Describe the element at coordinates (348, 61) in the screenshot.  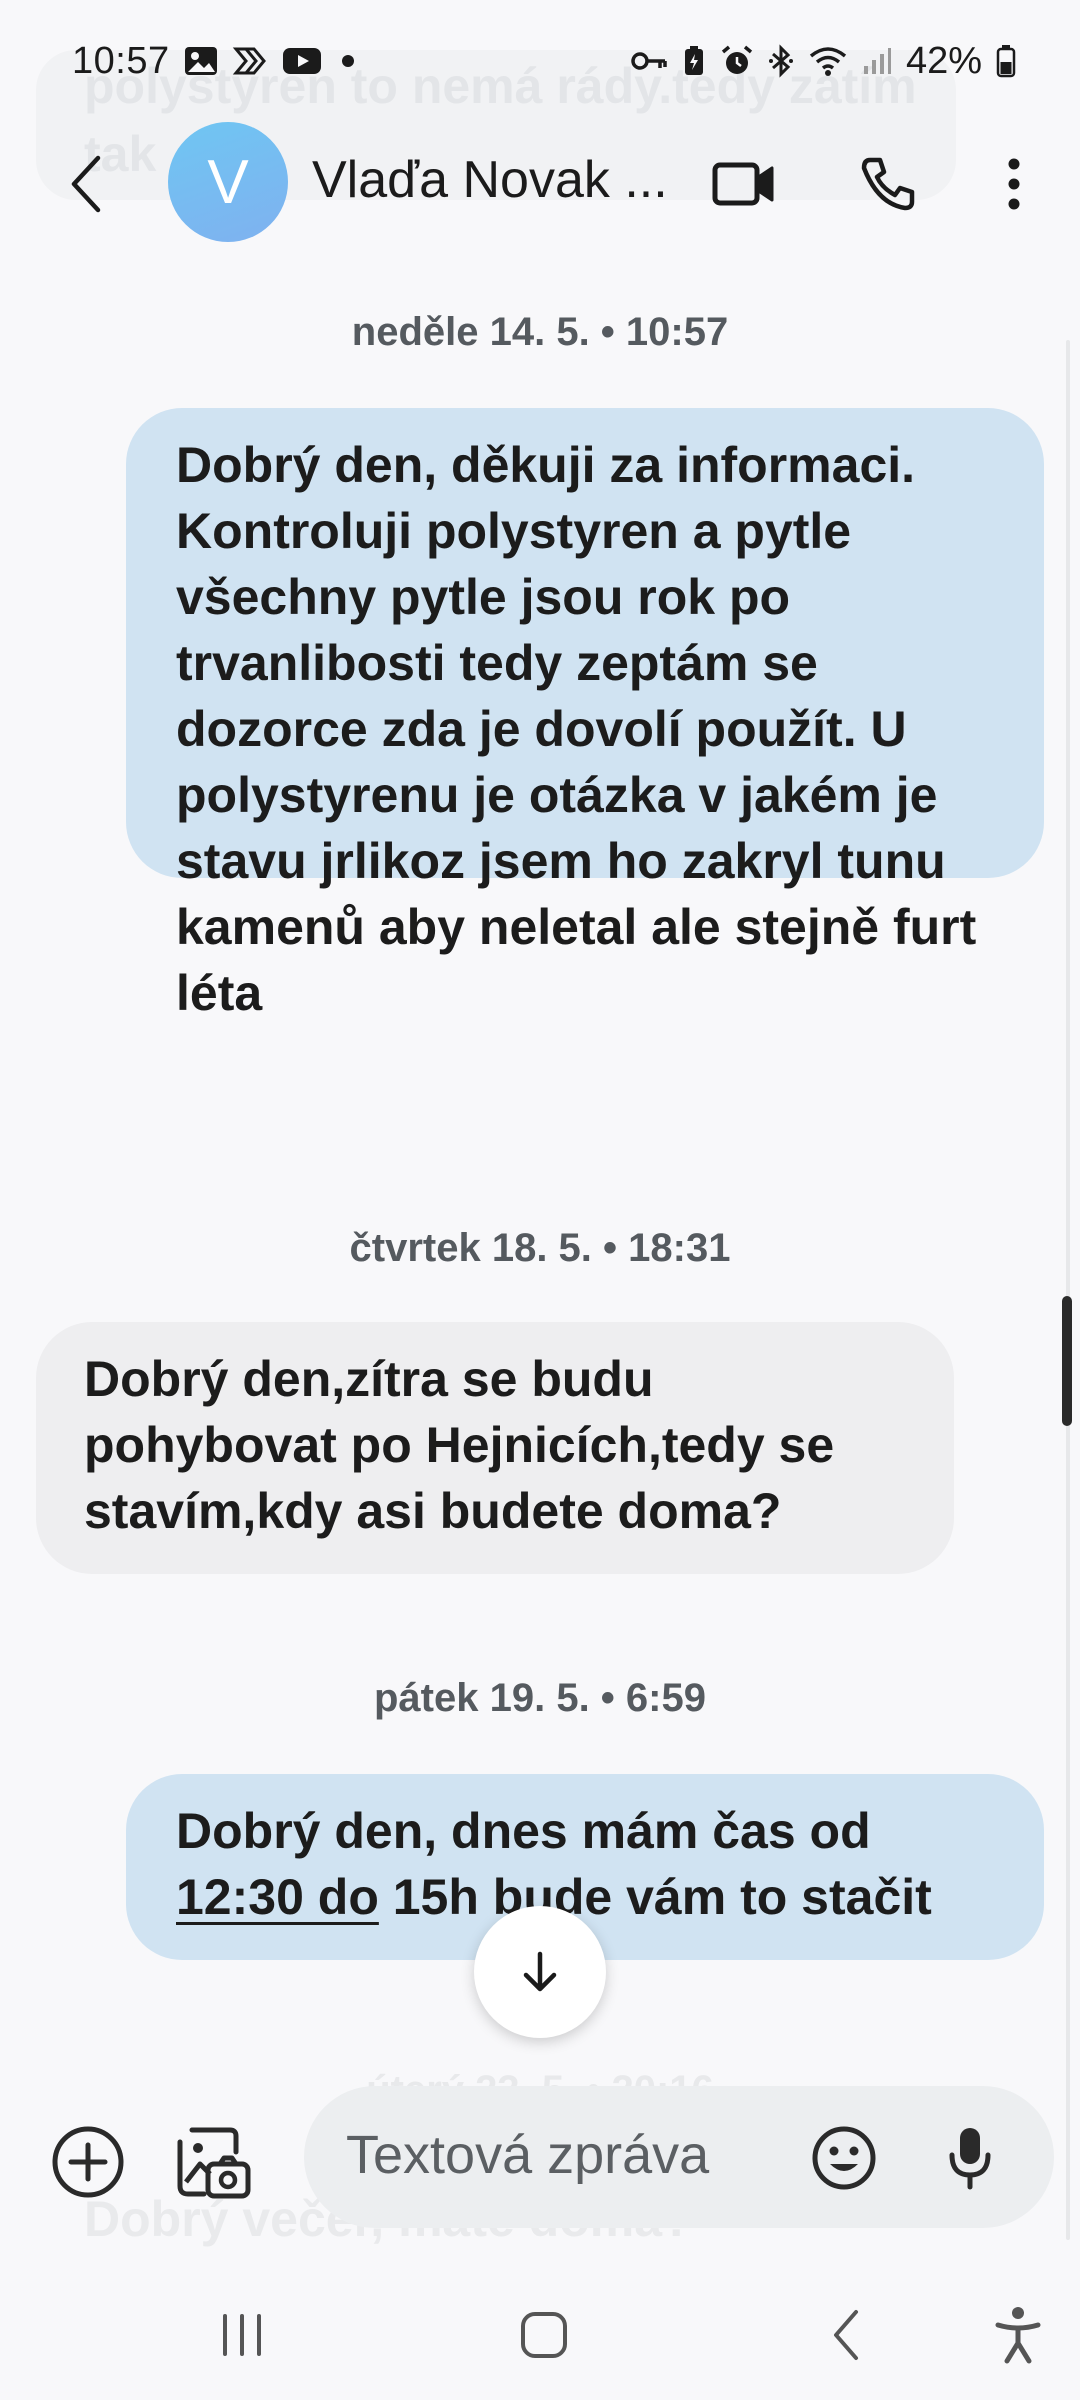
I see `dot-icon` at that location.